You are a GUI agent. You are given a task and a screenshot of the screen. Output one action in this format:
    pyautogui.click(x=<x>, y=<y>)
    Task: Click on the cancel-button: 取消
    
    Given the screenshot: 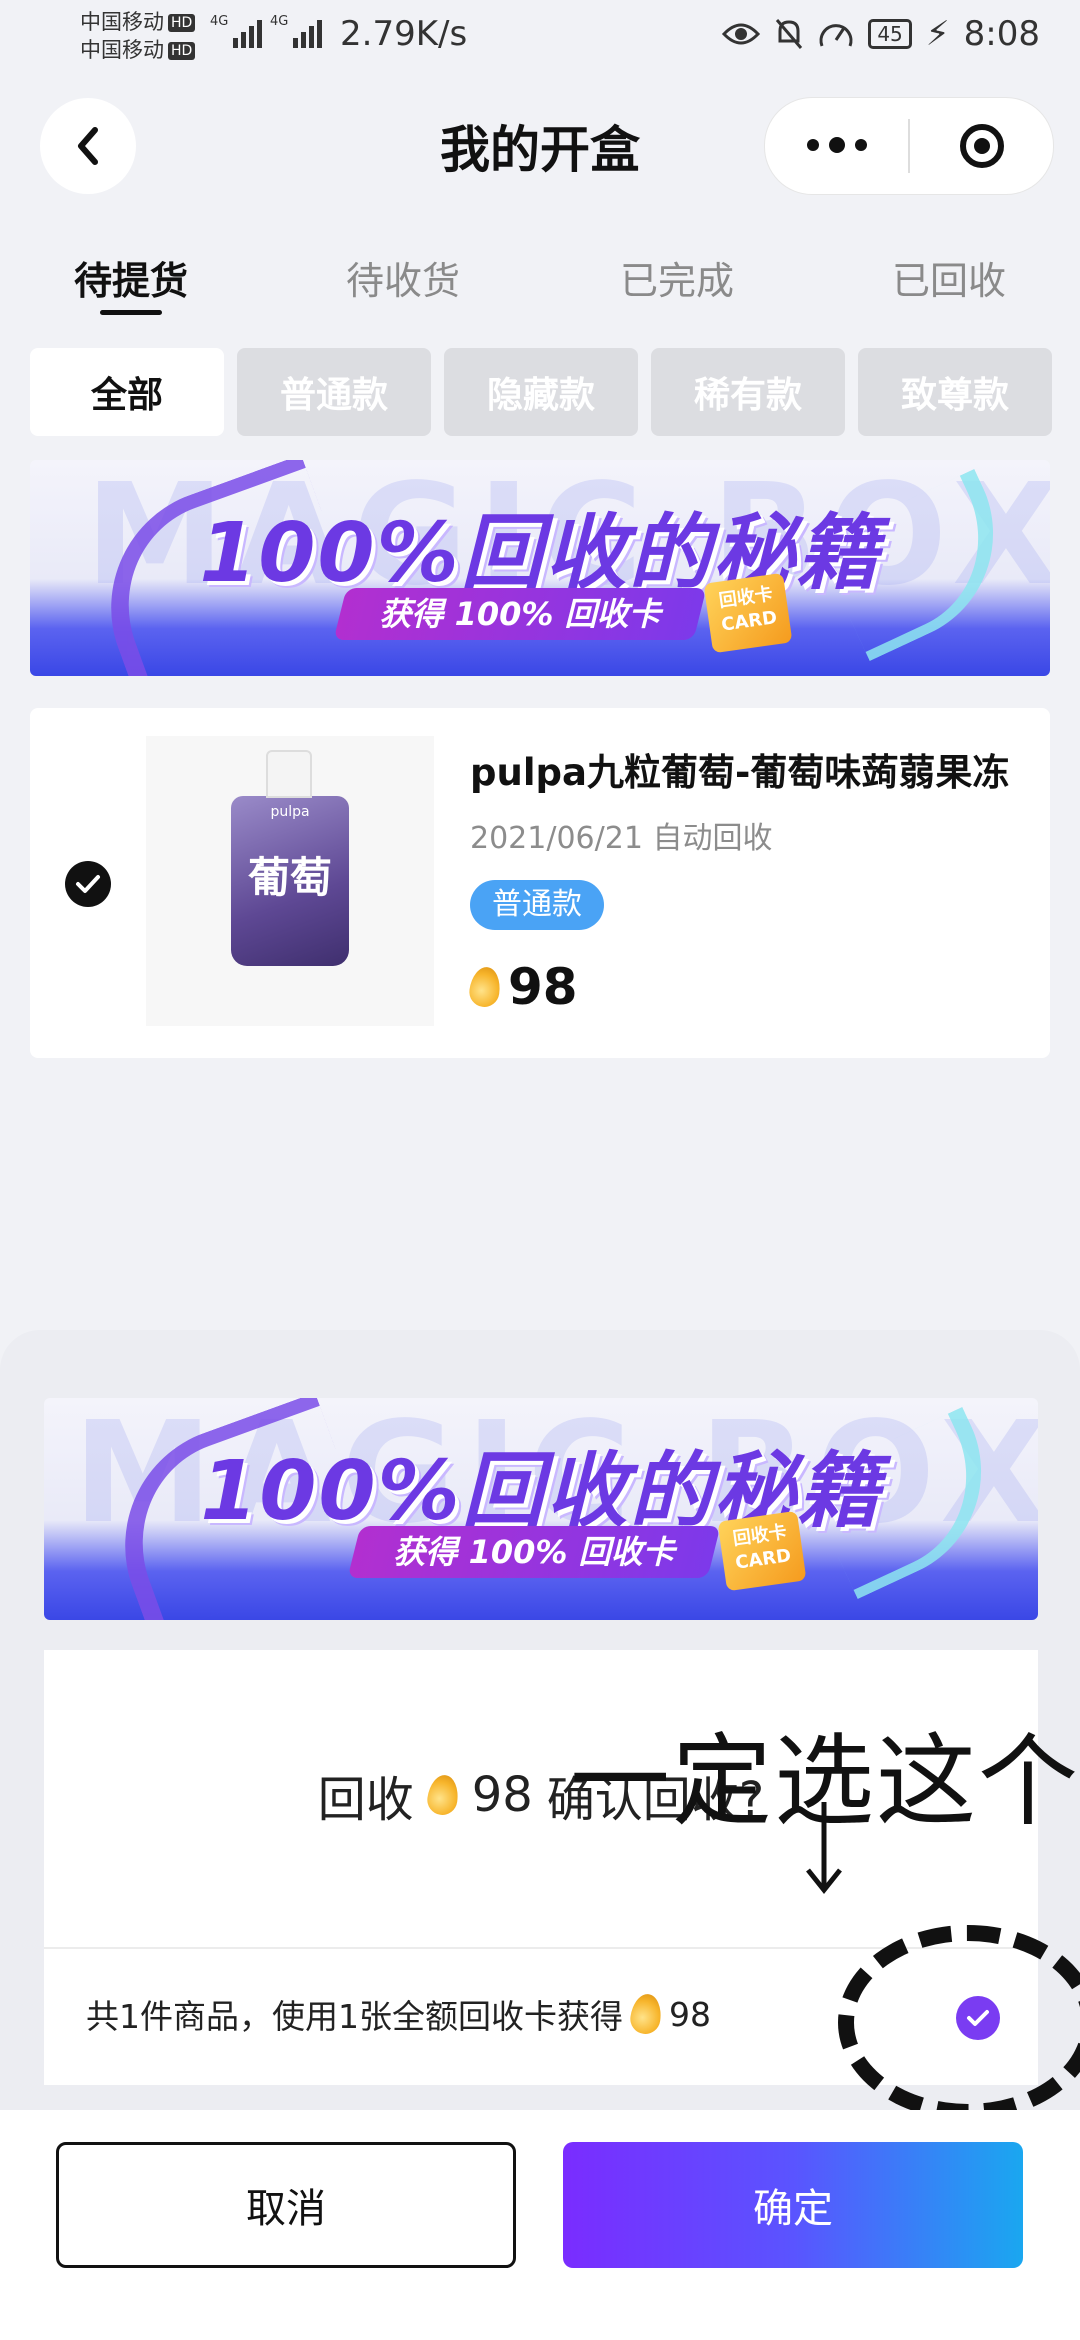 What is the action you would take?
    pyautogui.click(x=286, y=2205)
    